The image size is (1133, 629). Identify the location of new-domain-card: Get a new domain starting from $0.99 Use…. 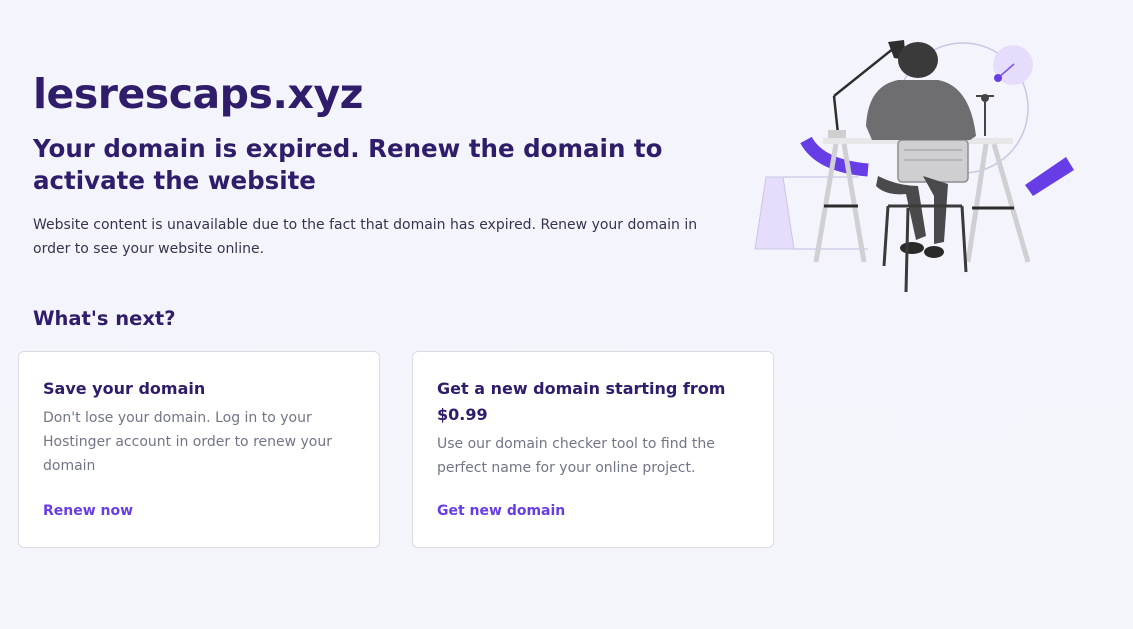
(593, 449).